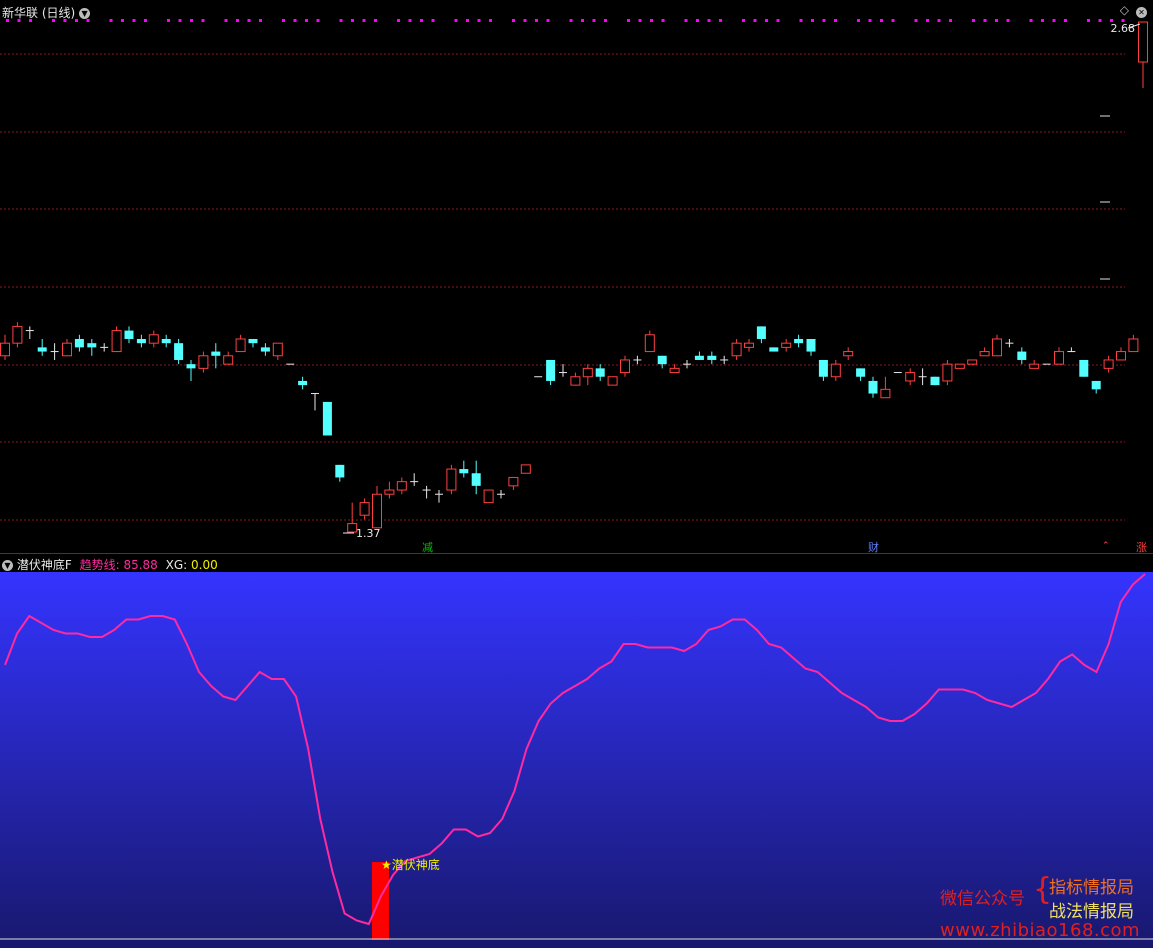 This screenshot has width=1153, height=948. What do you see at coordinates (1106, 546) in the screenshot?
I see `arrow-up-icon: ⌃` at bounding box center [1106, 546].